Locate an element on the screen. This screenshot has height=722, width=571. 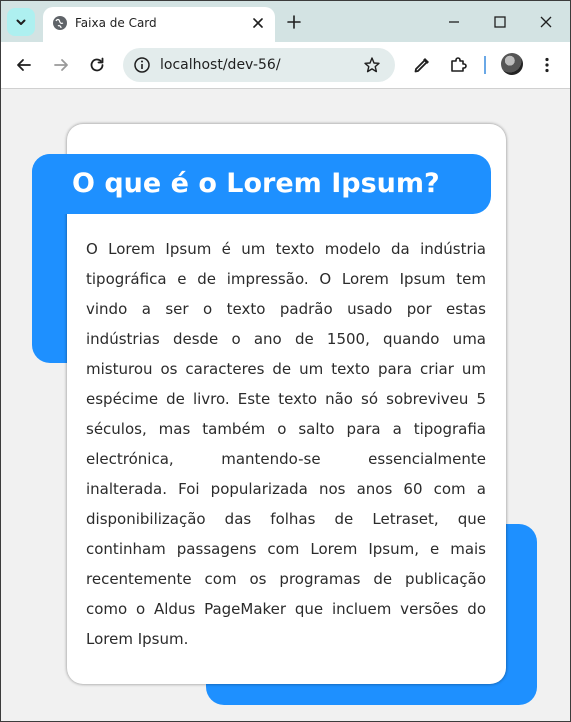
browser-toolbar: localhost/dev-56/ is located at coordinates (285, 65).